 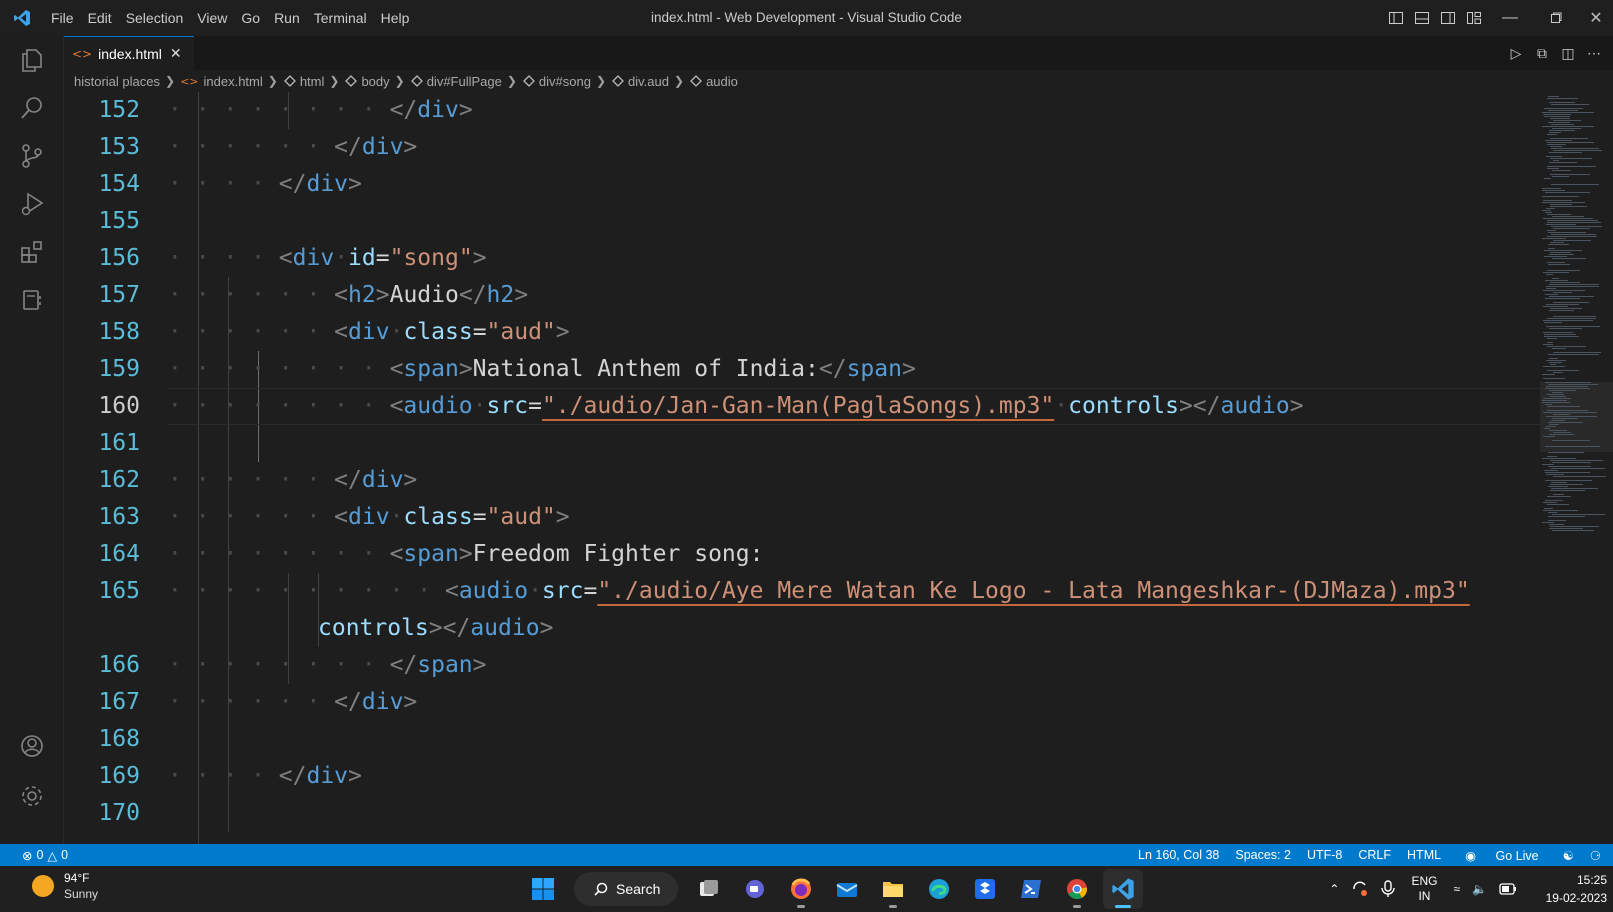 What do you see at coordinates (1031, 889) in the screenshot?
I see `powershell-icon` at bounding box center [1031, 889].